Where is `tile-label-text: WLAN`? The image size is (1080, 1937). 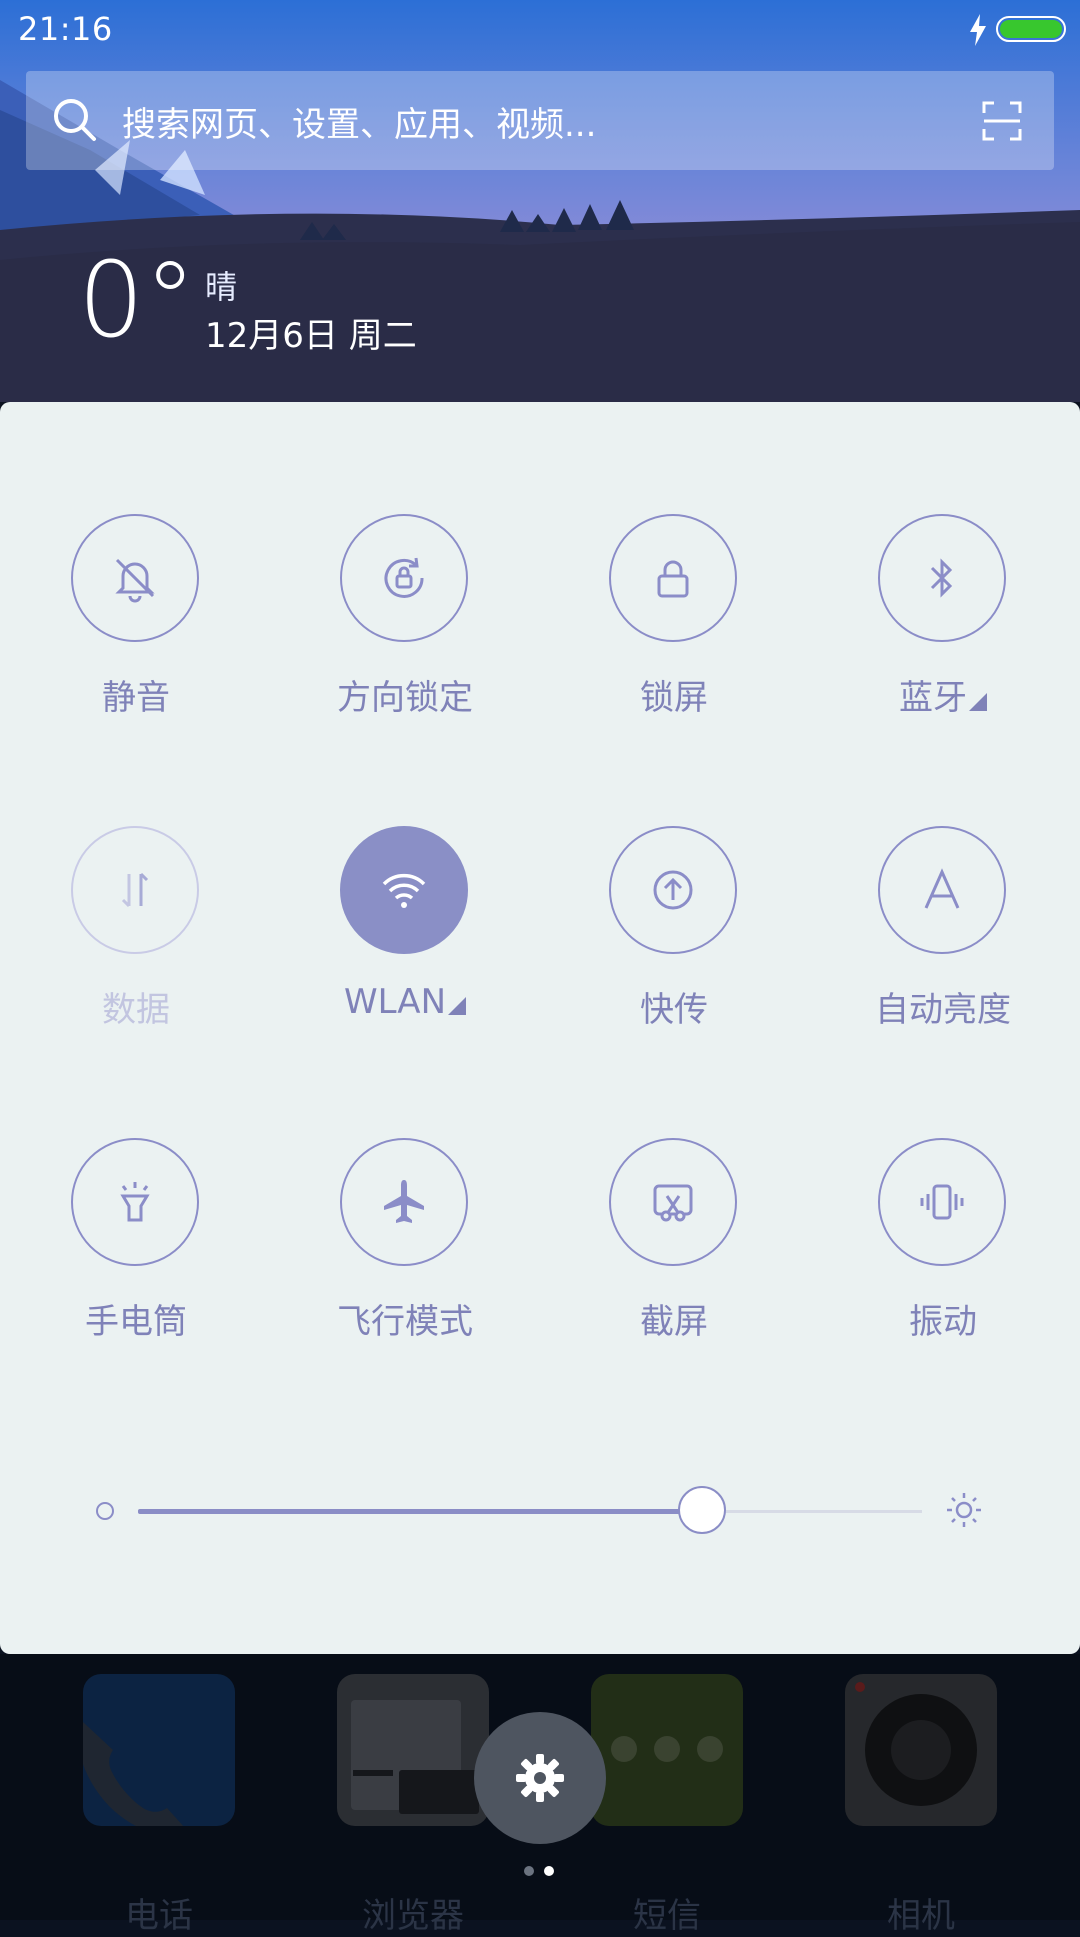 tile-label-text: WLAN is located at coordinates (395, 1002).